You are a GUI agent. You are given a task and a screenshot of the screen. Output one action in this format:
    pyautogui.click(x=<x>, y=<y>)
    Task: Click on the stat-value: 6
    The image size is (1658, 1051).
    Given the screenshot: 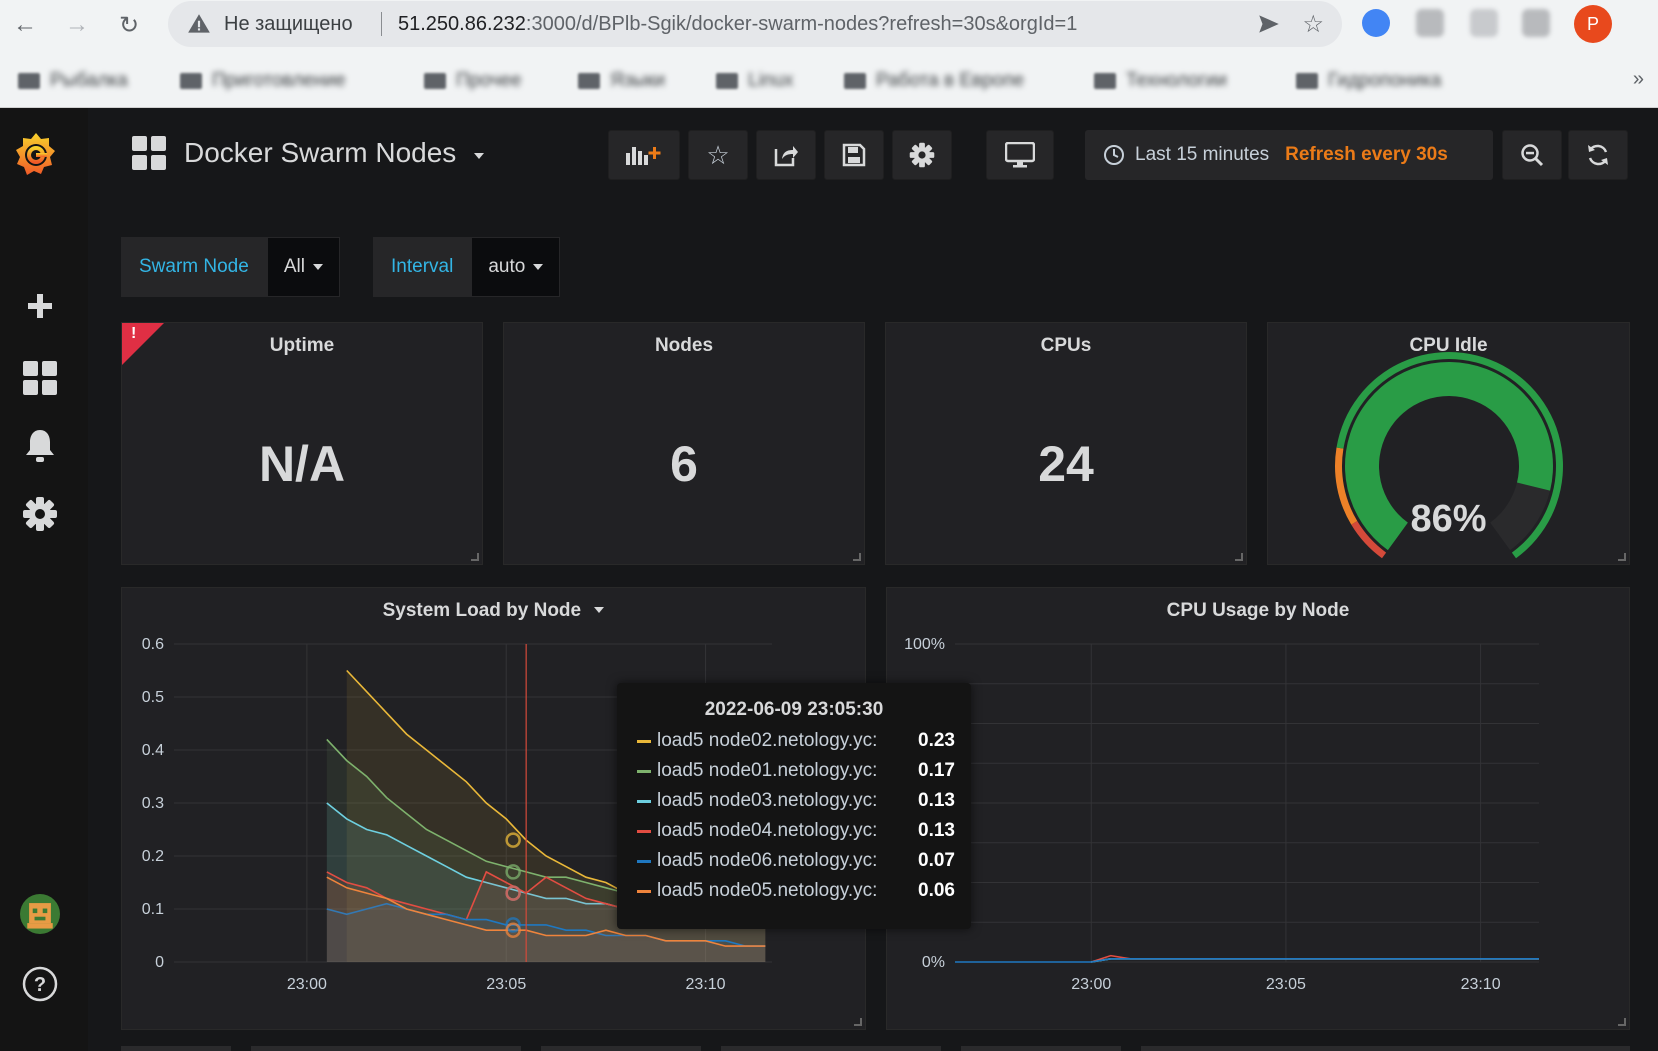 What is the action you would take?
    pyautogui.click(x=684, y=464)
    